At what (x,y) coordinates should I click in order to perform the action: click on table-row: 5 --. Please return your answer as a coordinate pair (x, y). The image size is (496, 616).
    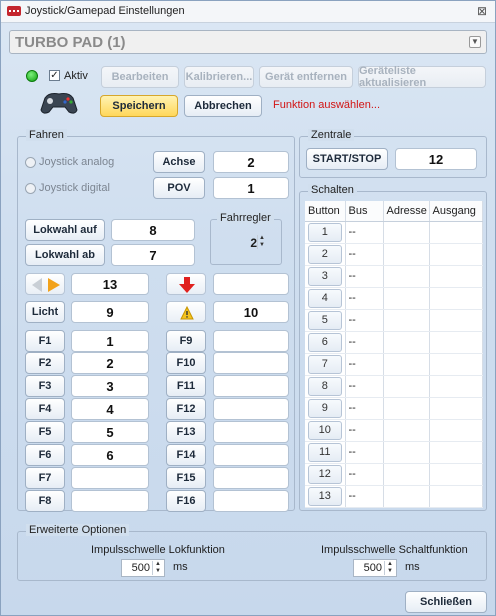
    Looking at the image, I should click on (394, 320).